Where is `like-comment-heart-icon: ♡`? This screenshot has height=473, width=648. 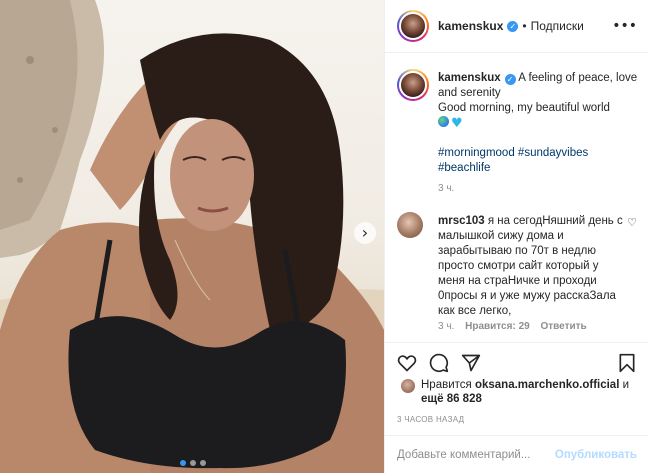 like-comment-heart-icon: ♡ is located at coordinates (632, 222).